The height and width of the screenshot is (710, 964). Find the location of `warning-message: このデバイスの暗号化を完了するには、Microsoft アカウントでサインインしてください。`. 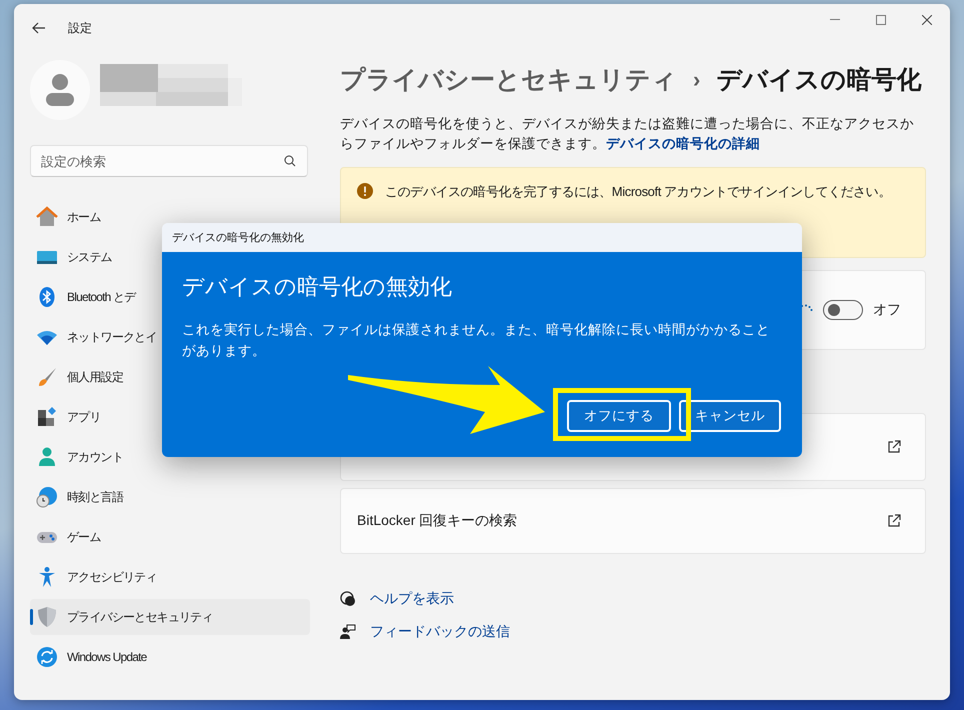

warning-message: このデバイスの暗号化を完了するには、Microsoft アカウントでサインインしてください。 is located at coordinates (638, 192).